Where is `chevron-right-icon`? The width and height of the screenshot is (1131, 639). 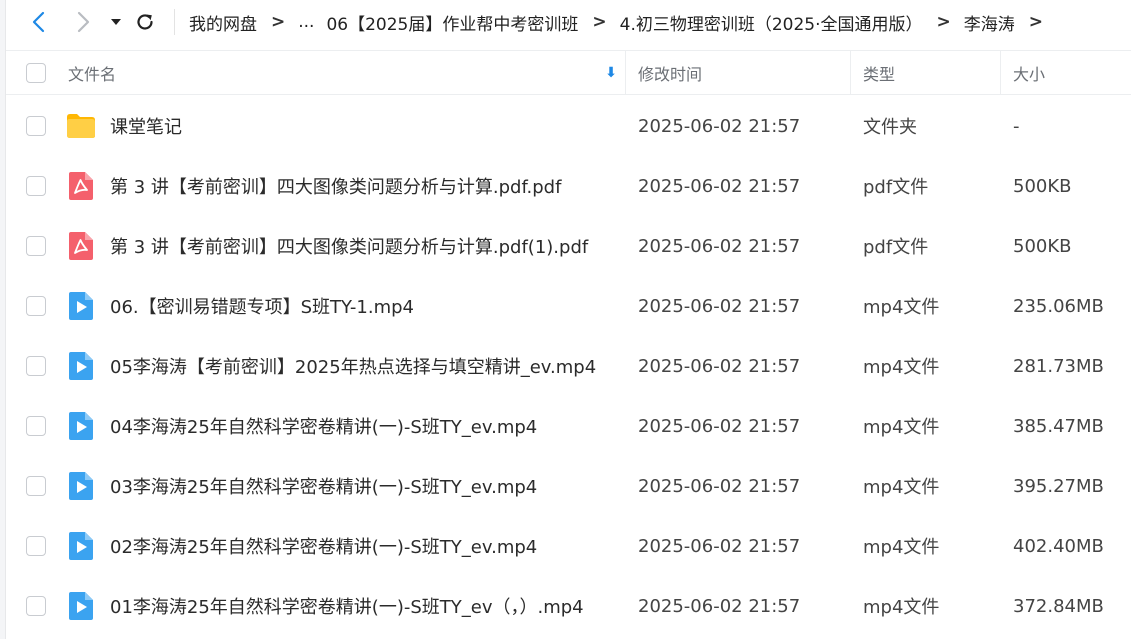 chevron-right-icon is located at coordinates (83, 22).